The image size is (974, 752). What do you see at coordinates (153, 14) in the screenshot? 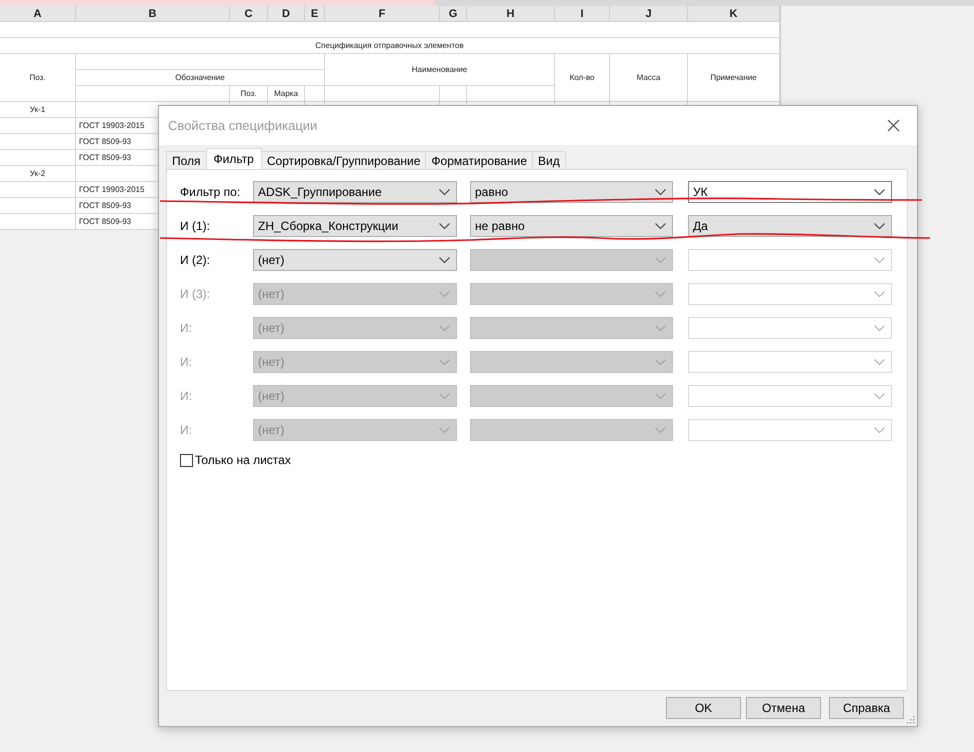
I see `column-header: B` at bounding box center [153, 14].